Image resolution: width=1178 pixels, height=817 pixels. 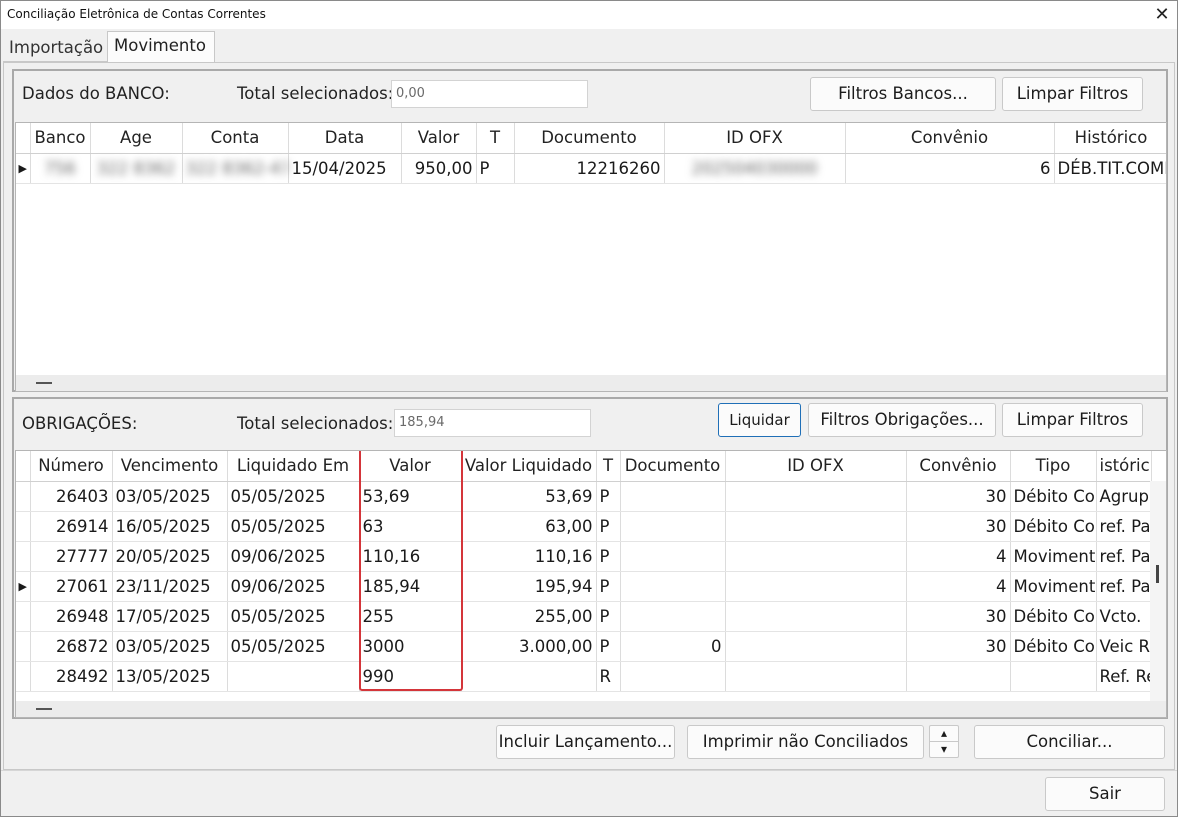 What do you see at coordinates (345, 138) in the screenshot?
I see `col-header-data: Data` at bounding box center [345, 138].